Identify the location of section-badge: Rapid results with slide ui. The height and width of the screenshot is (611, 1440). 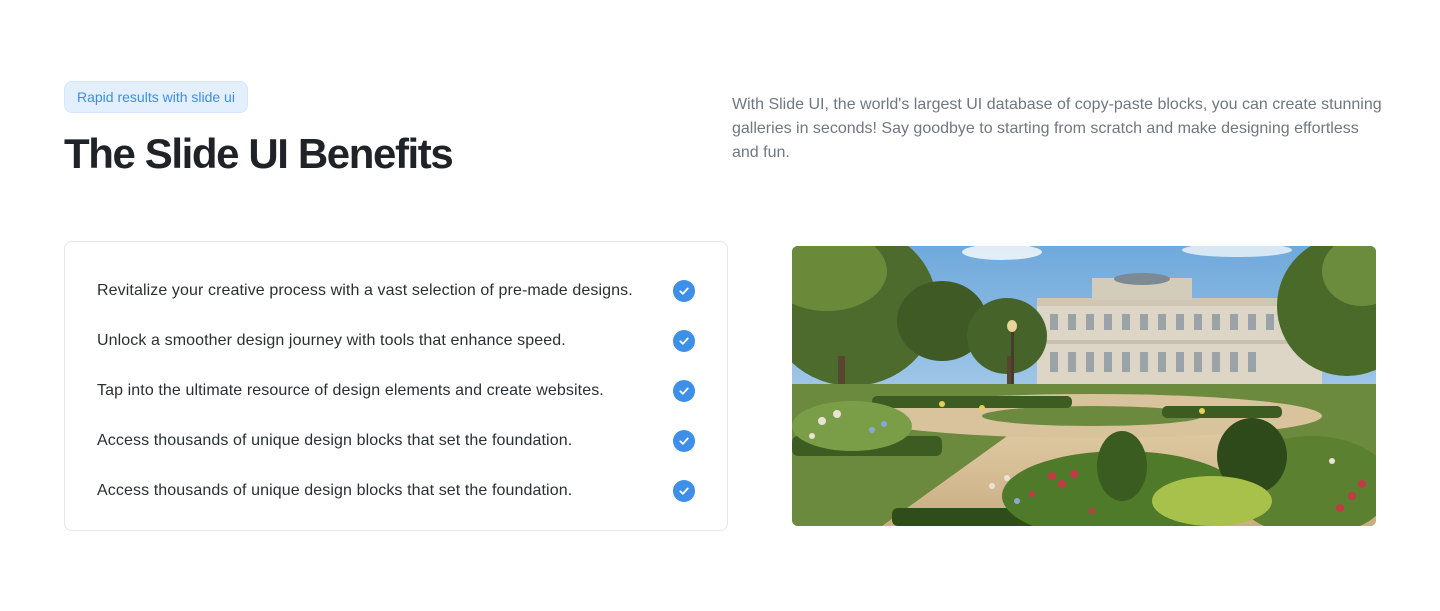
(156, 97).